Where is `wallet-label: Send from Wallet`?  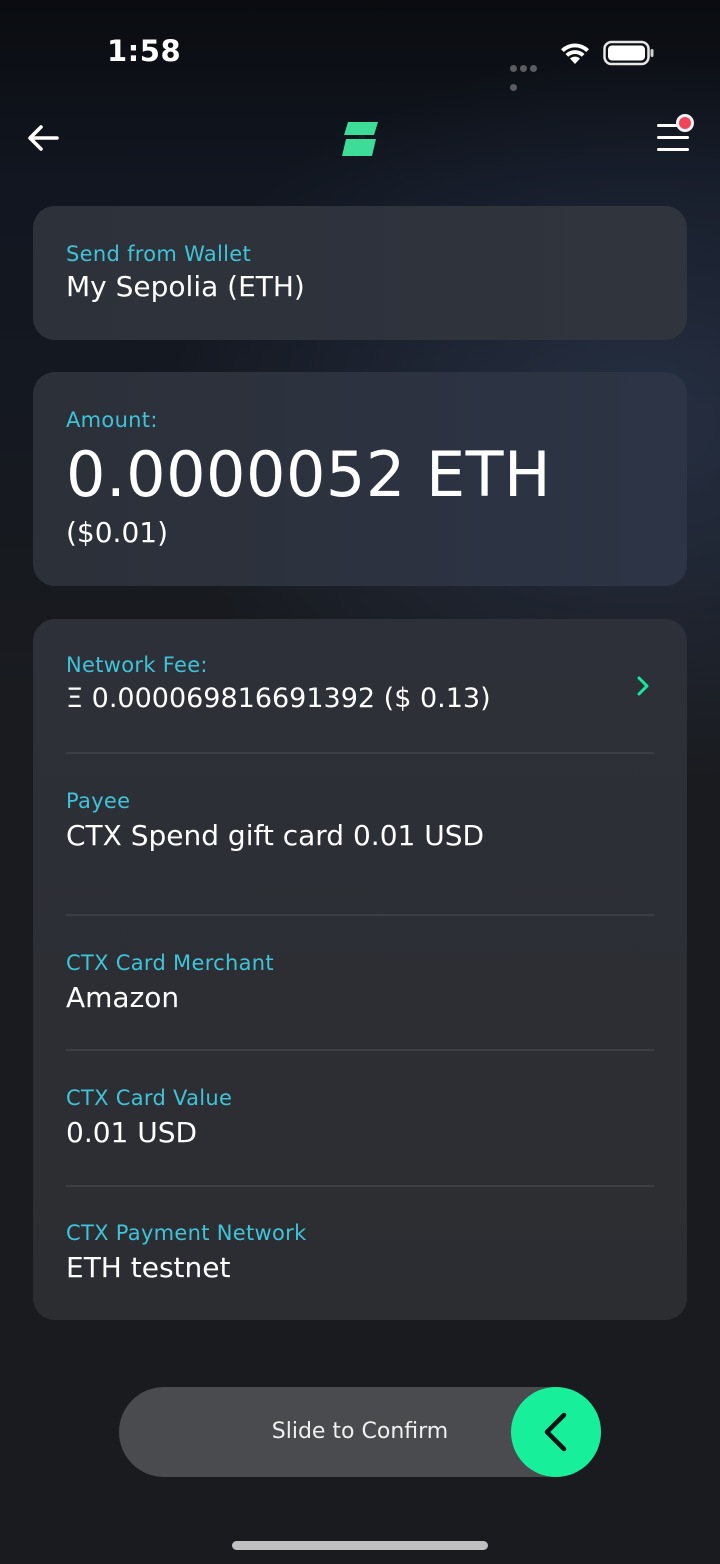 wallet-label: Send from Wallet is located at coordinates (159, 254).